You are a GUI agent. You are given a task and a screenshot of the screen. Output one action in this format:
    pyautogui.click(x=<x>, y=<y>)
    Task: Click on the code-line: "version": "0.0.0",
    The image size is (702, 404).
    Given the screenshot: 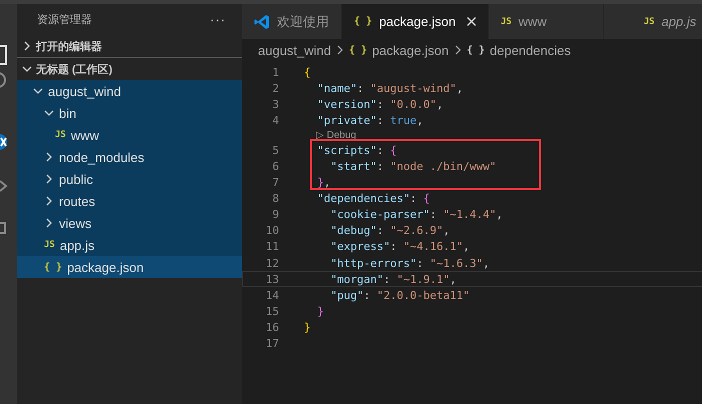 What is the action you would take?
    pyautogui.click(x=380, y=104)
    